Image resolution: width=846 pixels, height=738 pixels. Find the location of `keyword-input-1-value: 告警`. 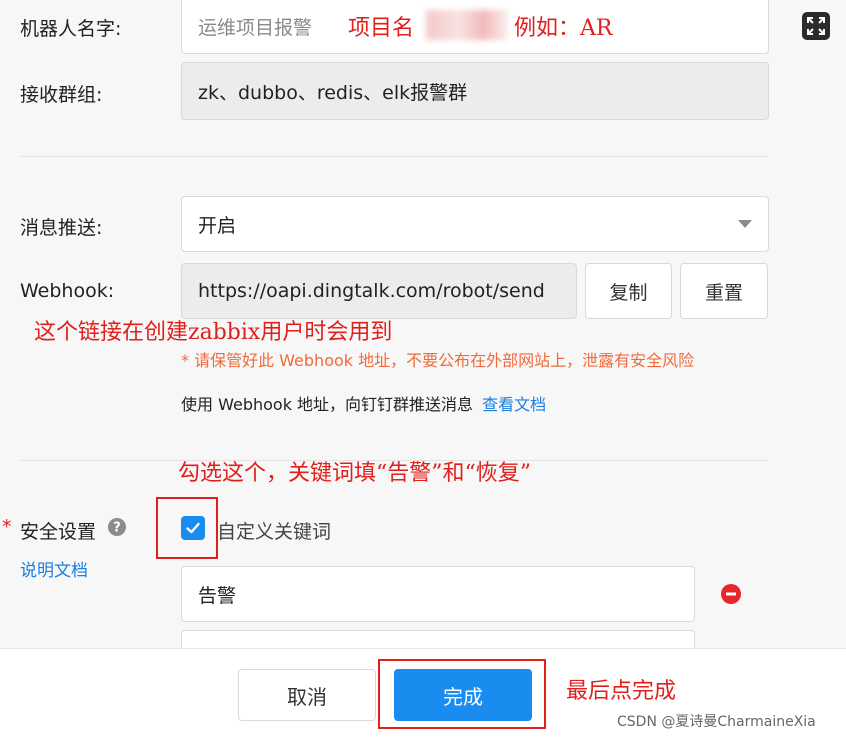

keyword-input-1-value: 告警 is located at coordinates (217, 595).